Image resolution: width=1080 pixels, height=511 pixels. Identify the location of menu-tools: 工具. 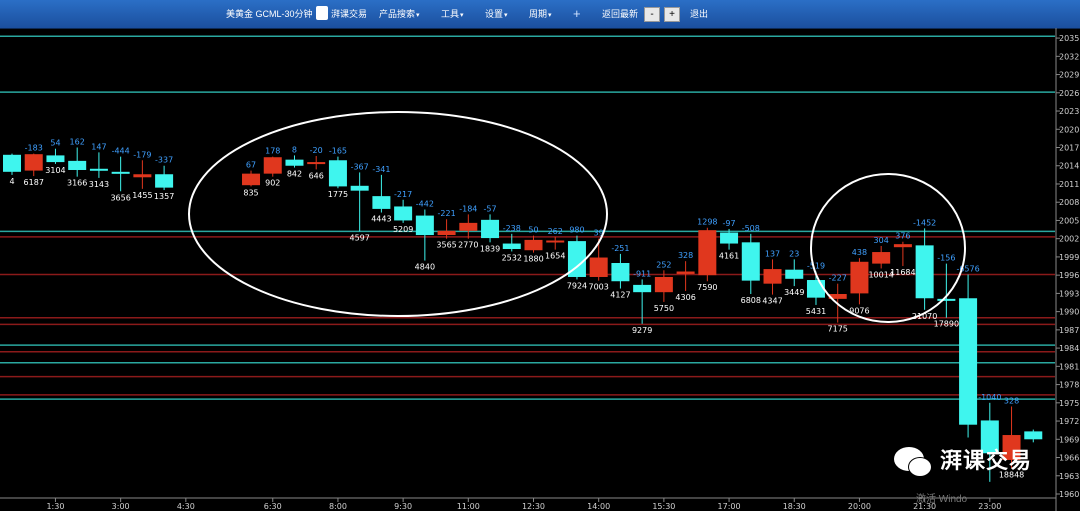
(452, 14).